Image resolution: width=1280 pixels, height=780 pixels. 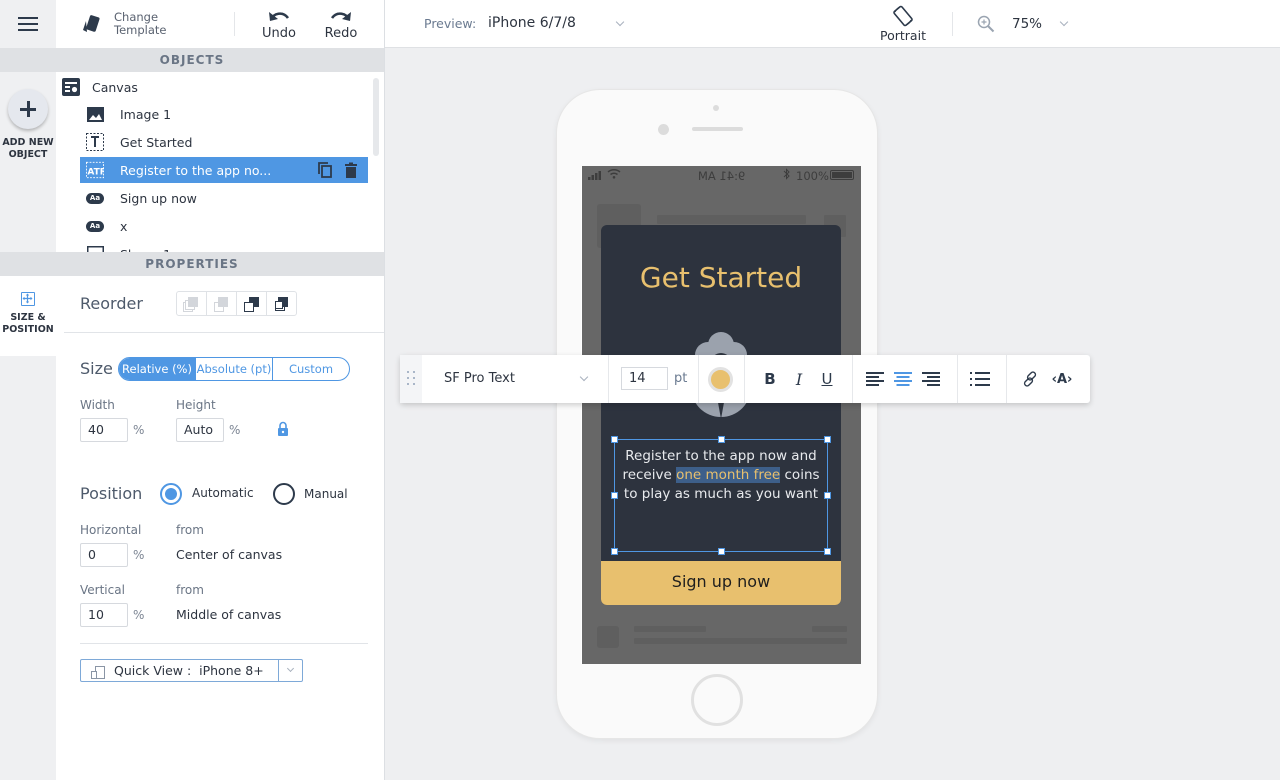 I want to click on size-position-tab: SIZE & POSITION, so click(x=28, y=316).